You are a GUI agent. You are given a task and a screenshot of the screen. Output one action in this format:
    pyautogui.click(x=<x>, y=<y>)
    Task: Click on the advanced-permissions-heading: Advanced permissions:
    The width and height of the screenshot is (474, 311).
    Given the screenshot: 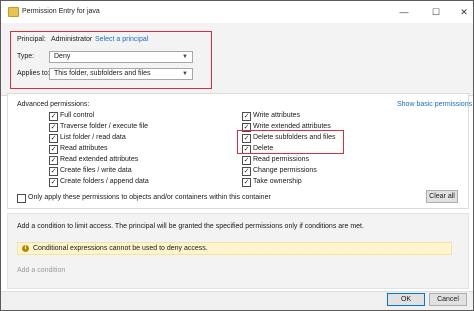 What is the action you would take?
    pyautogui.click(x=53, y=104)
    